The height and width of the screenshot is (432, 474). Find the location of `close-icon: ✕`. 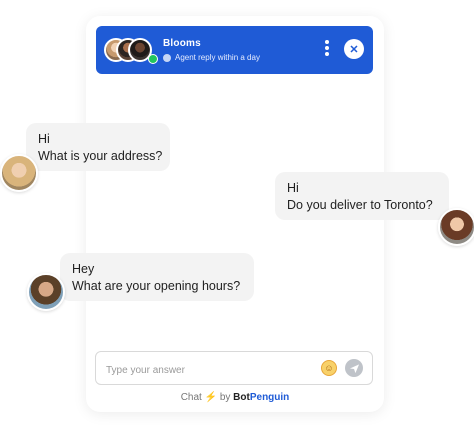

close-icon: ✕ is located at coordinates (354, 49).